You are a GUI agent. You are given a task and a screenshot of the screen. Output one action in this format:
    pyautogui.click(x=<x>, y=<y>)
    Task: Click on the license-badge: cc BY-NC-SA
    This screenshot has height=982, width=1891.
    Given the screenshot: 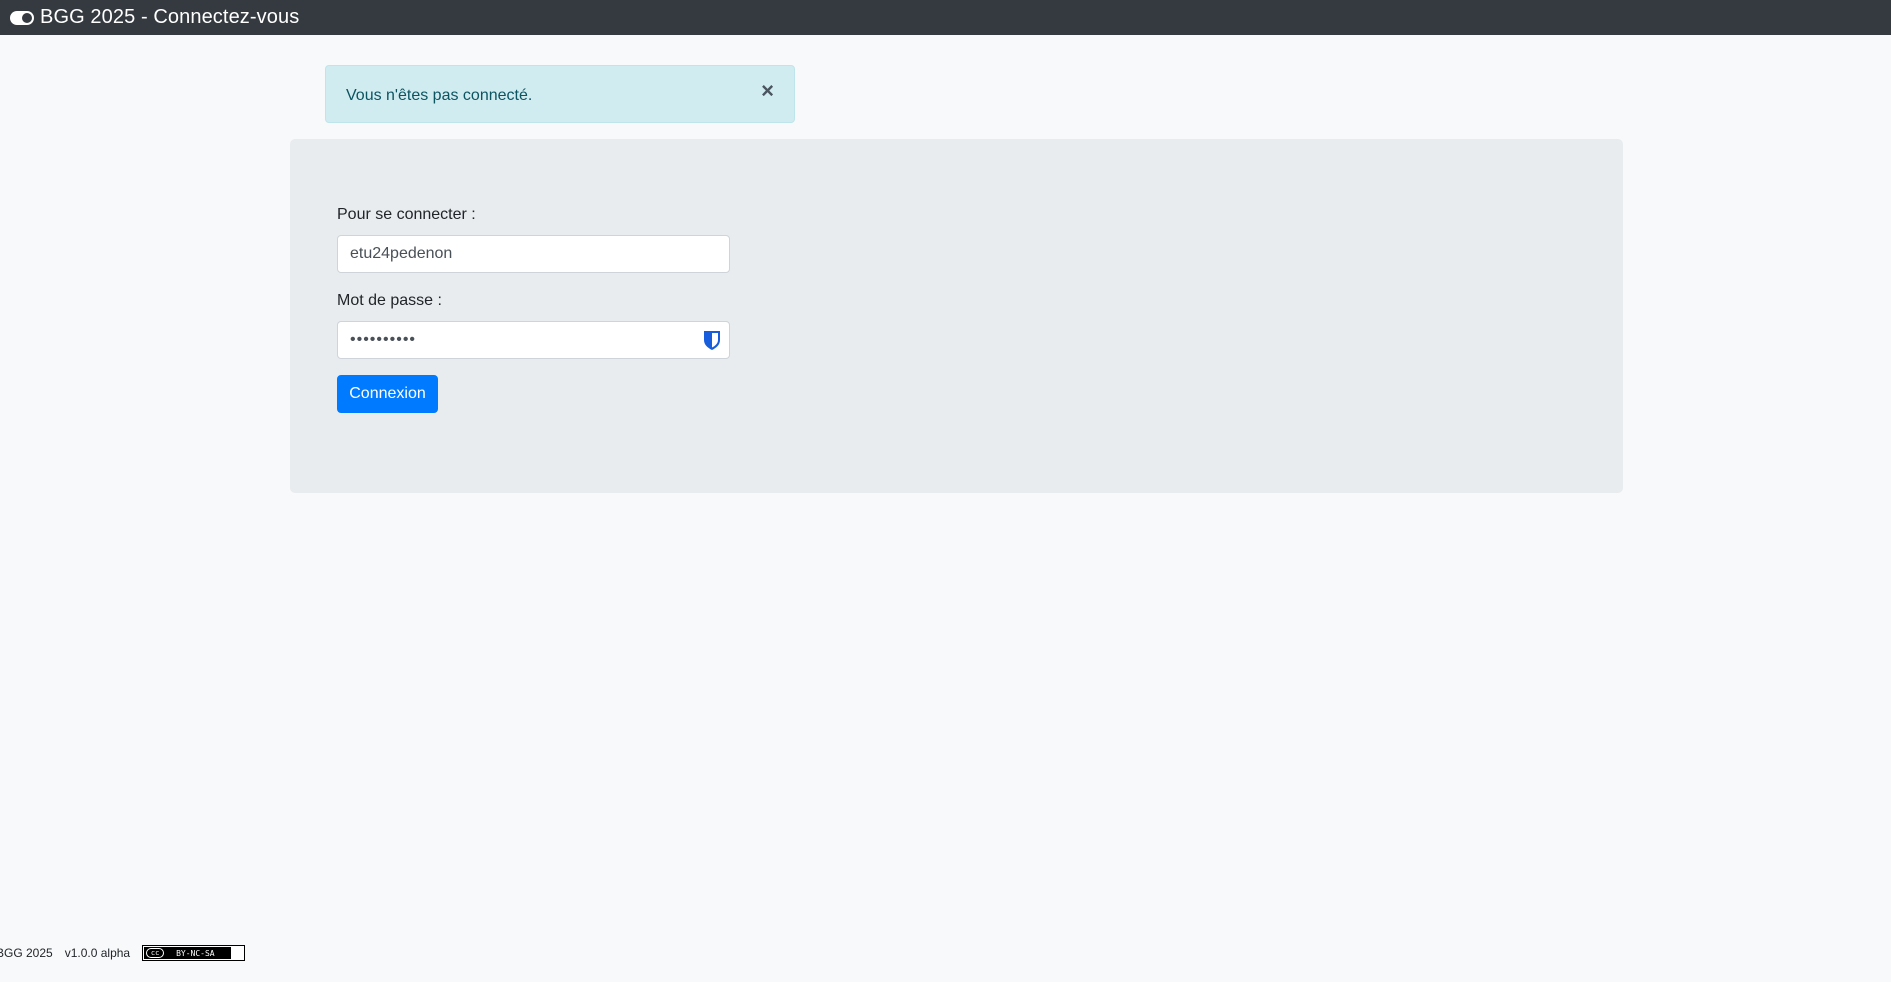 What is the action you would take?
    pyautogui.click(x=193, y=953)
    